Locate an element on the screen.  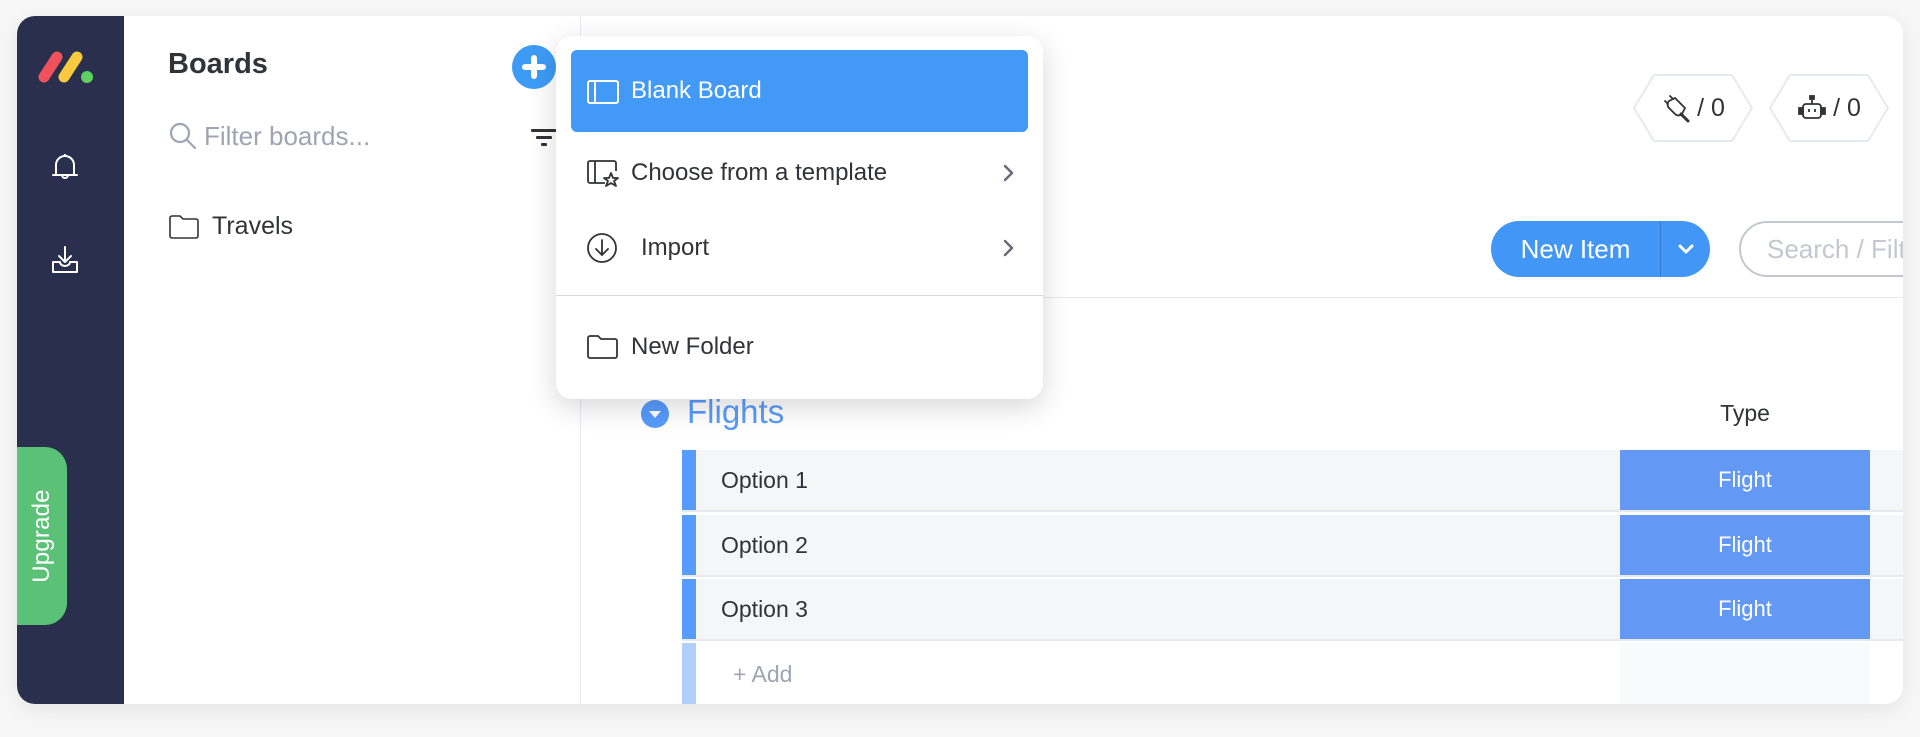
menu-item-blank-board: Blank Board is located at coordinates (799, 91).